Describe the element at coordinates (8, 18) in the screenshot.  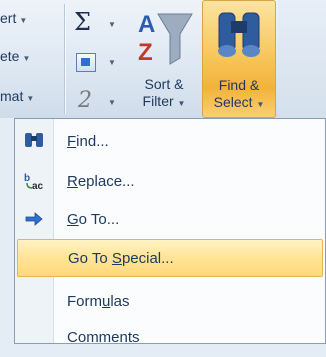
I see `insert-label: ert` at that location.